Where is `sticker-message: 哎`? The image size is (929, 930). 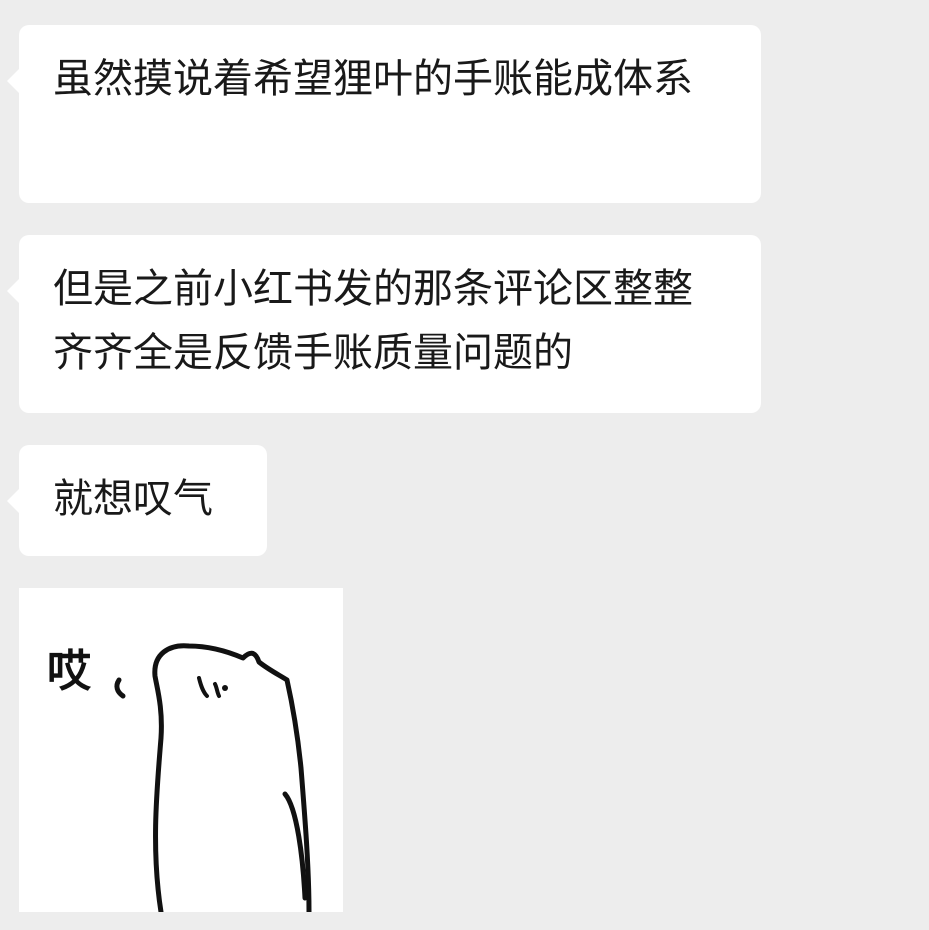 sticker-message: 哎 is located at coordinates (181, 750).